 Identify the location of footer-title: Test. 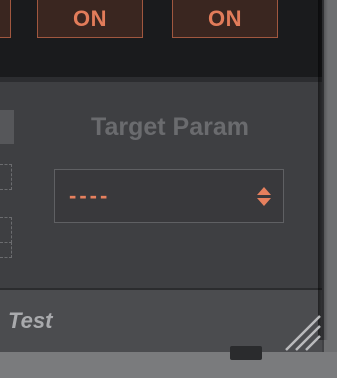
(30, 320).